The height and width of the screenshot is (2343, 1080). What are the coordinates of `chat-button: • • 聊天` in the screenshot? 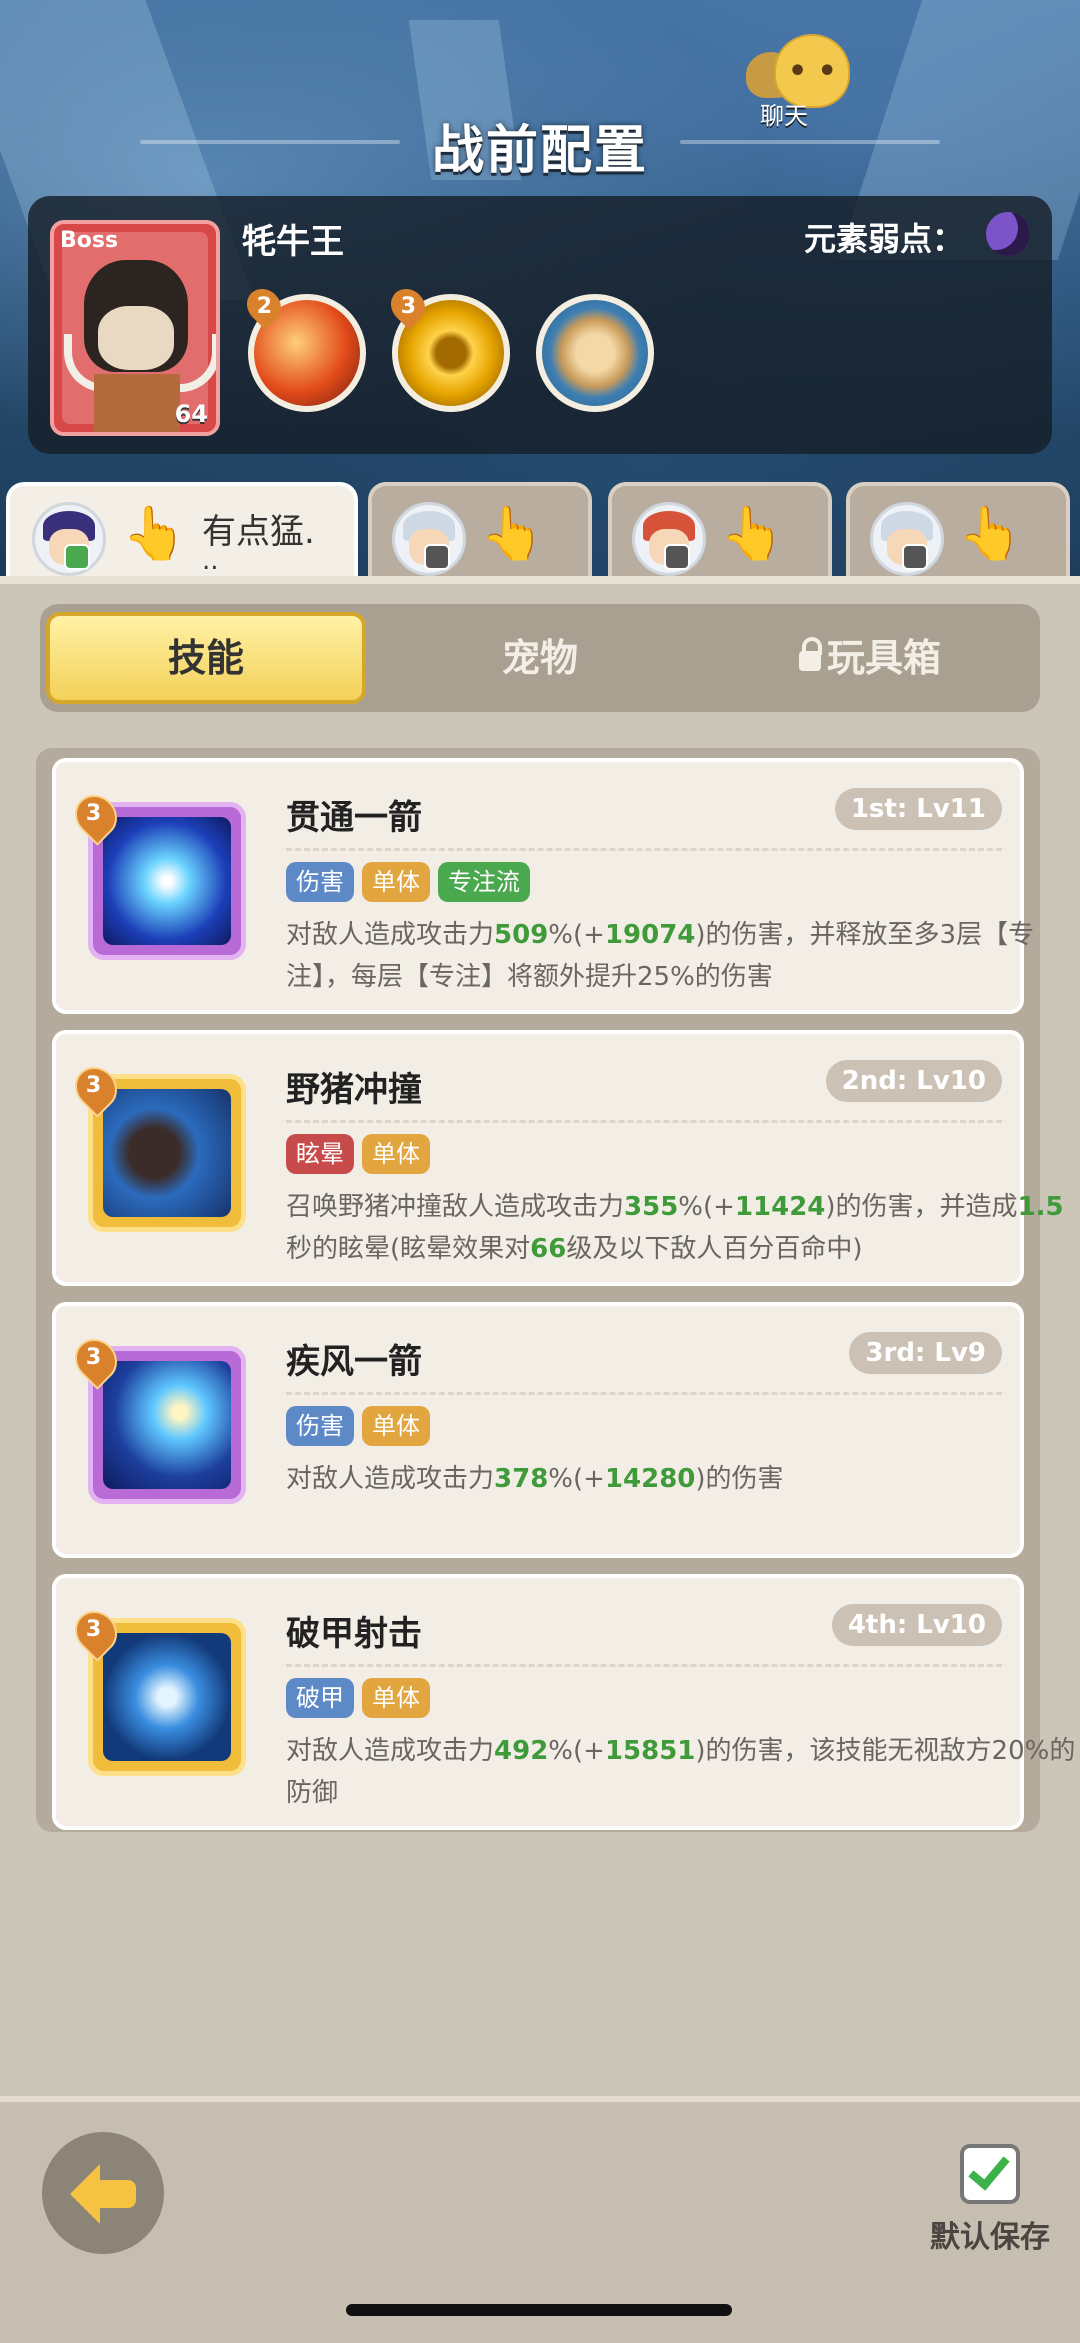 It's located at (800, 80).